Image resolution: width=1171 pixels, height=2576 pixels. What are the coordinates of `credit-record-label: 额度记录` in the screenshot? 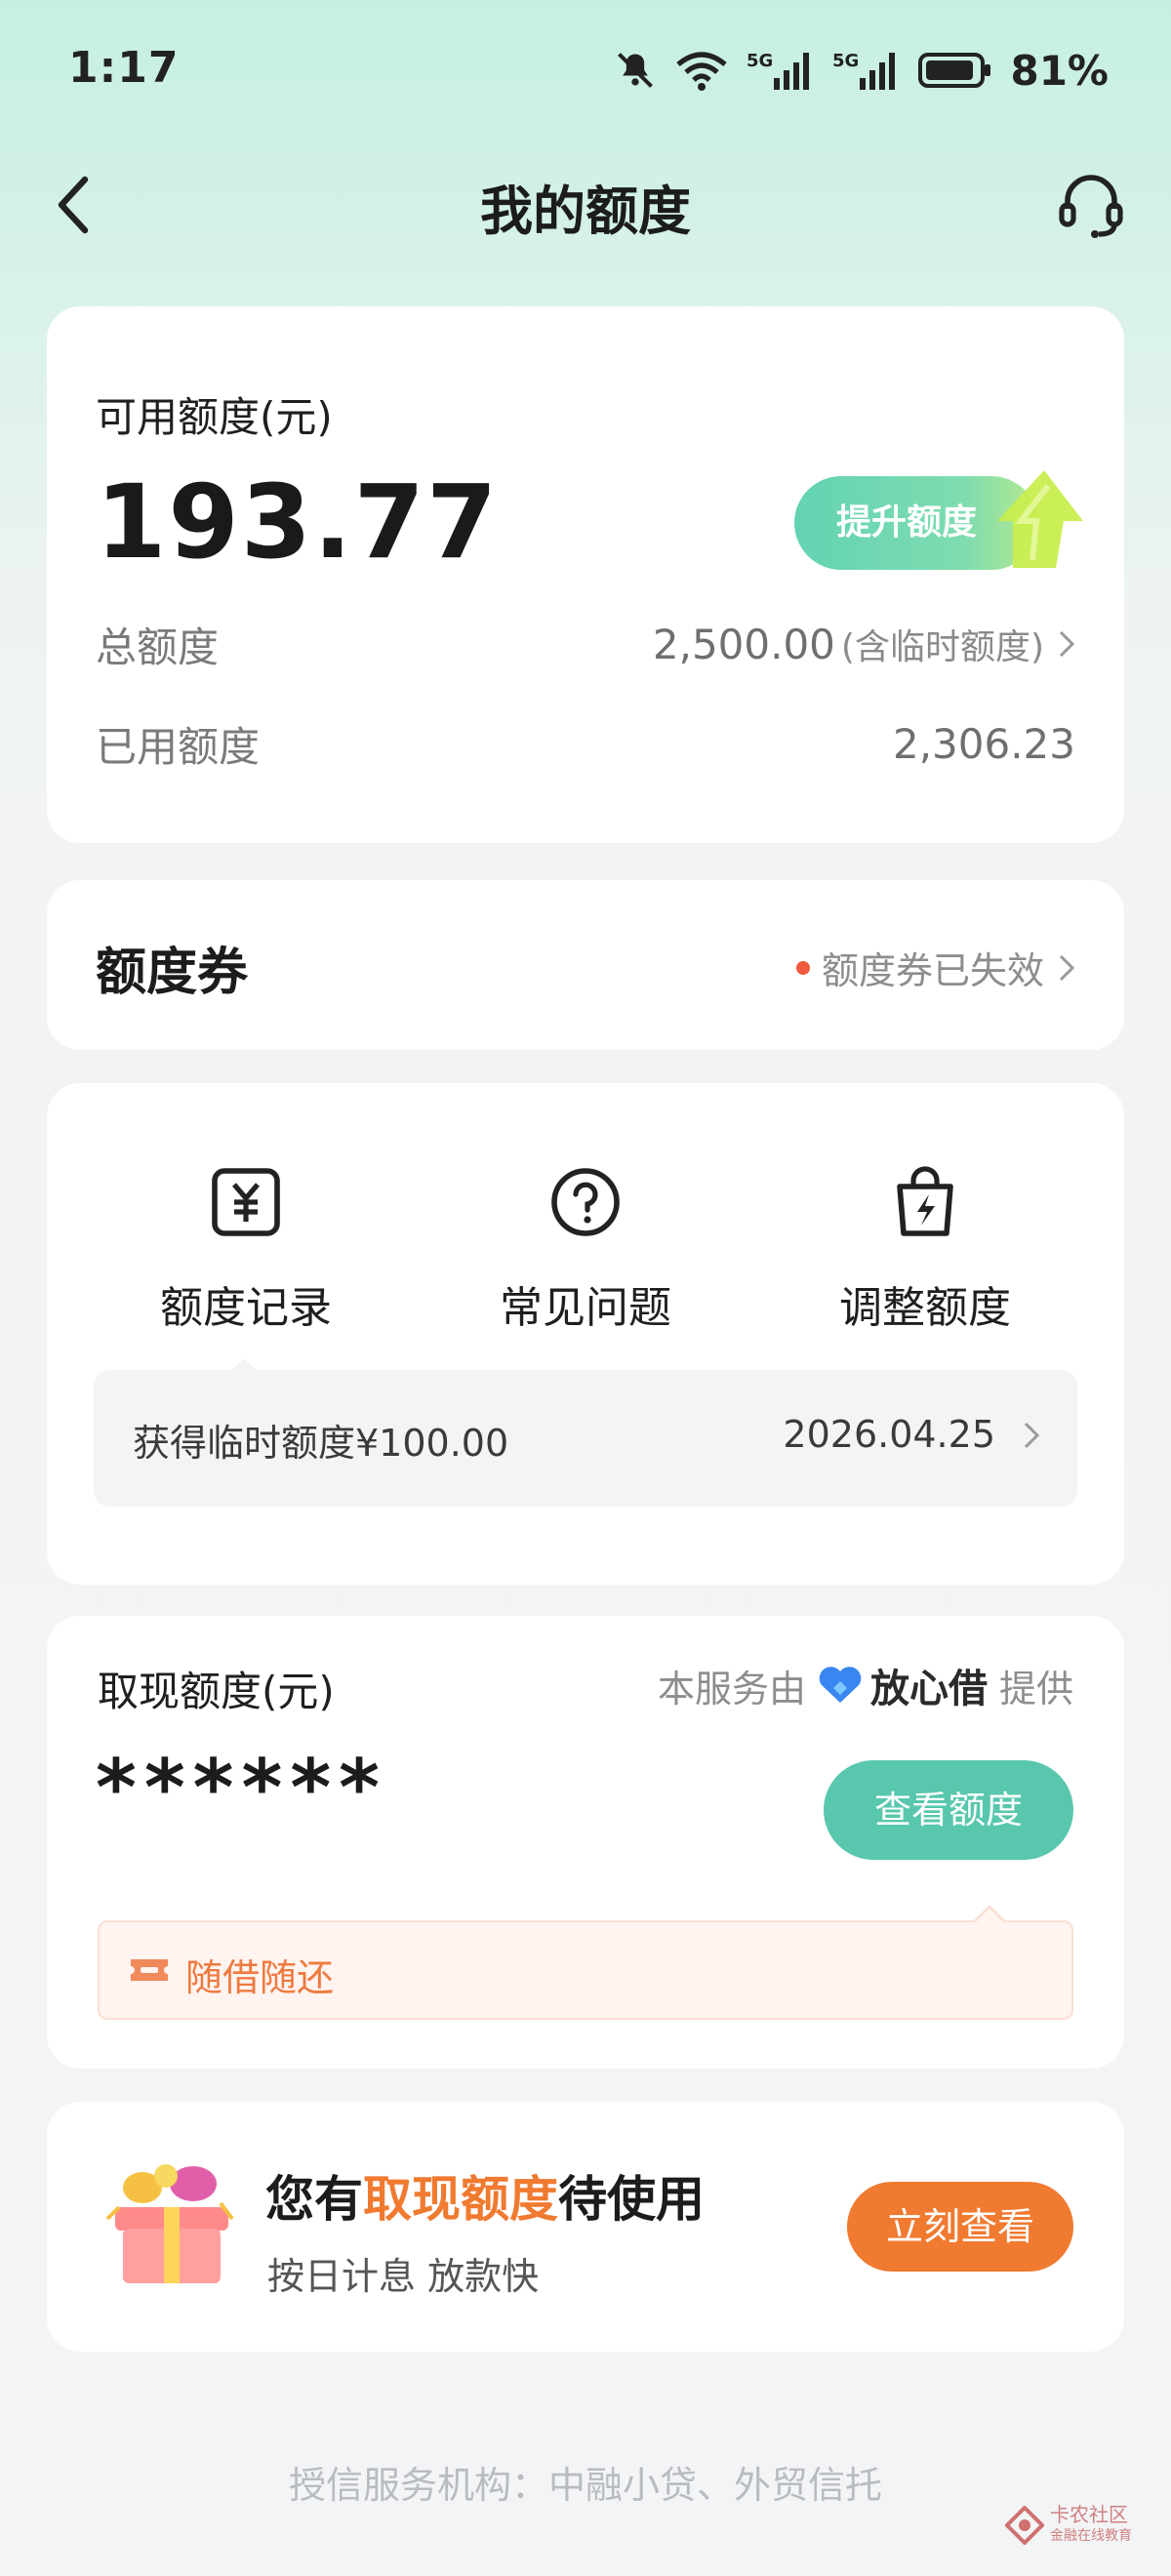 It's located at (246, 1308).